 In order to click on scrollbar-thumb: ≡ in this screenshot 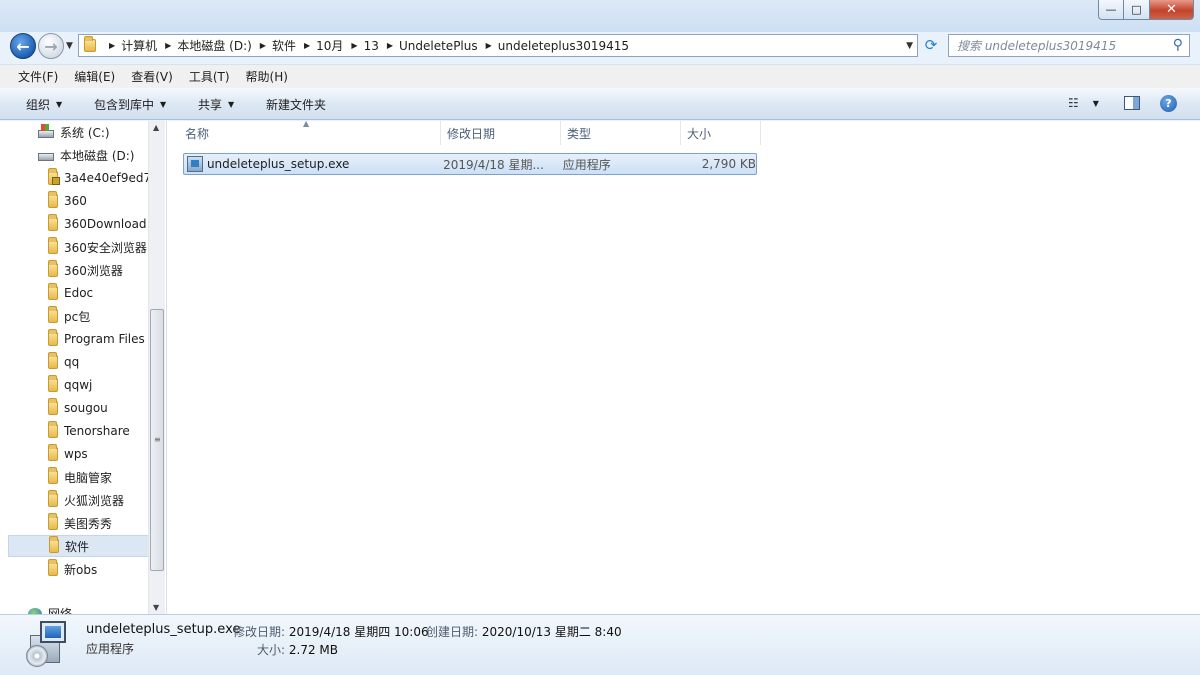, I will do `click(157, 440)`.